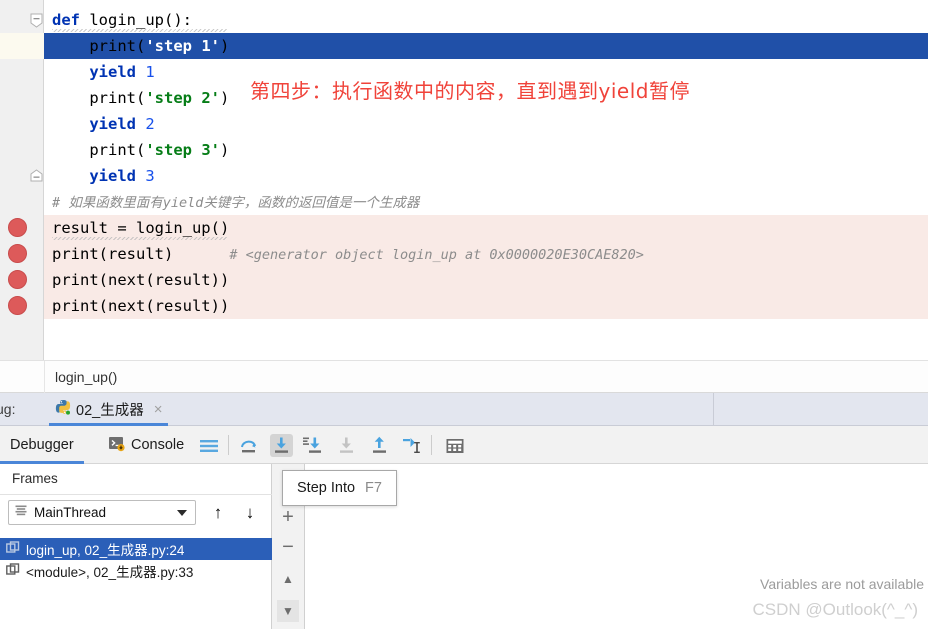 This screenshot has width=928, height=629. What do you see at coordinates (141, 228) in the screenshot?
I see `code-token: result = login_up()` at bounding box center [141, 228].